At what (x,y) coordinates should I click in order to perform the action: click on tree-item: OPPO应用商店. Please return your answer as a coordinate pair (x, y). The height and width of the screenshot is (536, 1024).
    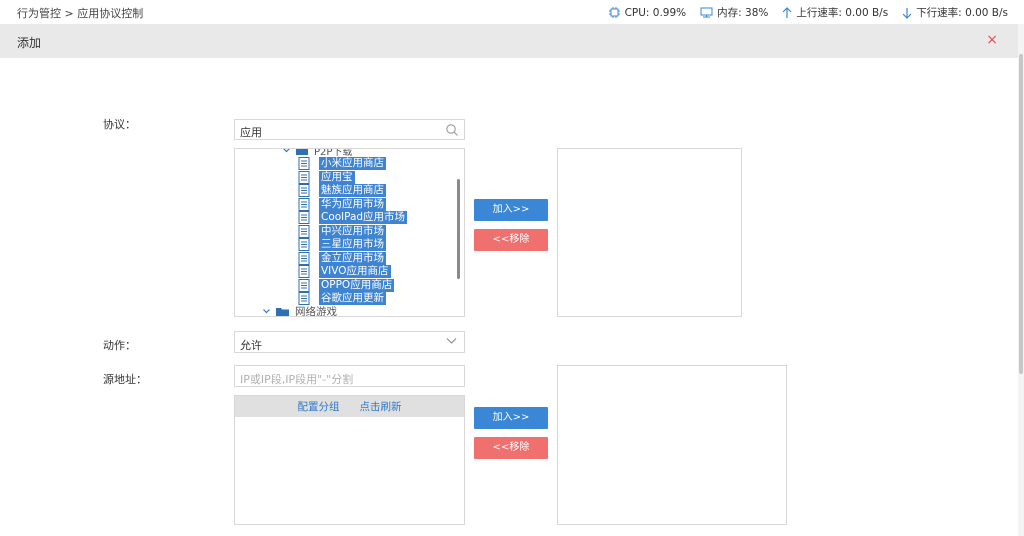
    Looking at the image, I should click on (346, 285).